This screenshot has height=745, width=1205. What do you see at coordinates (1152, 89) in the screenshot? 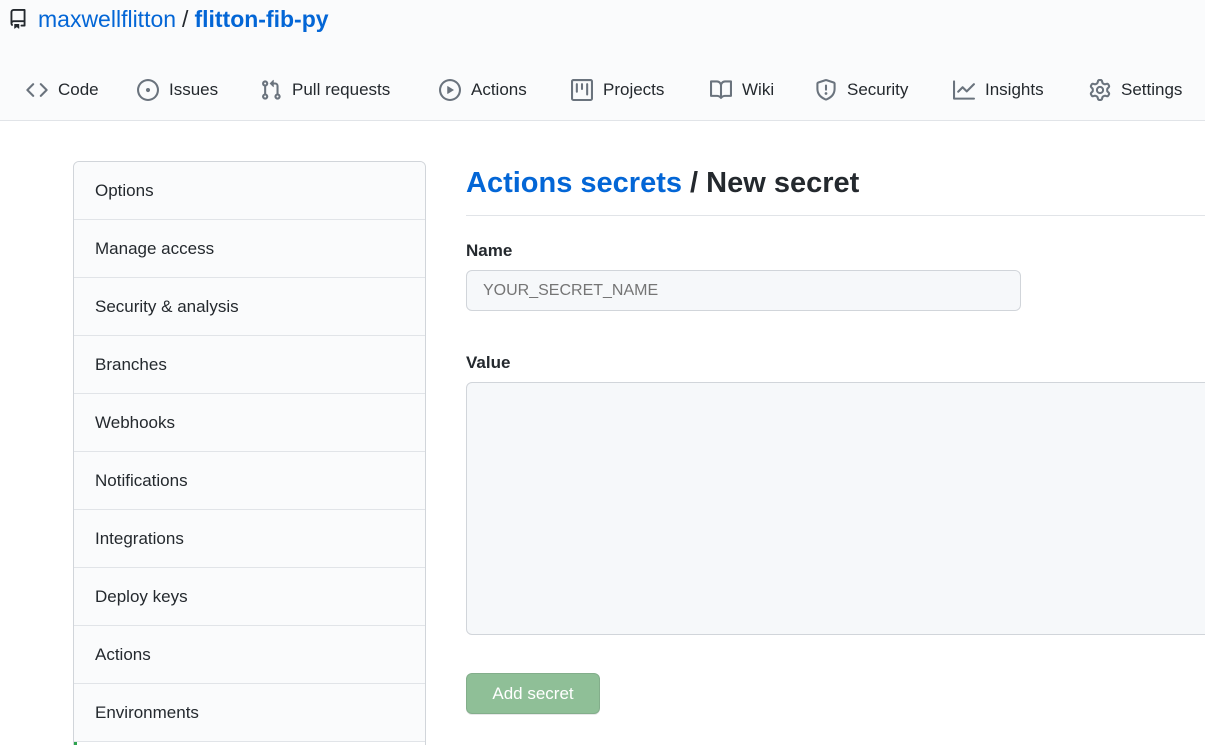
I see `tab-settings-label: Settings` at bounding box center [1152, 89].